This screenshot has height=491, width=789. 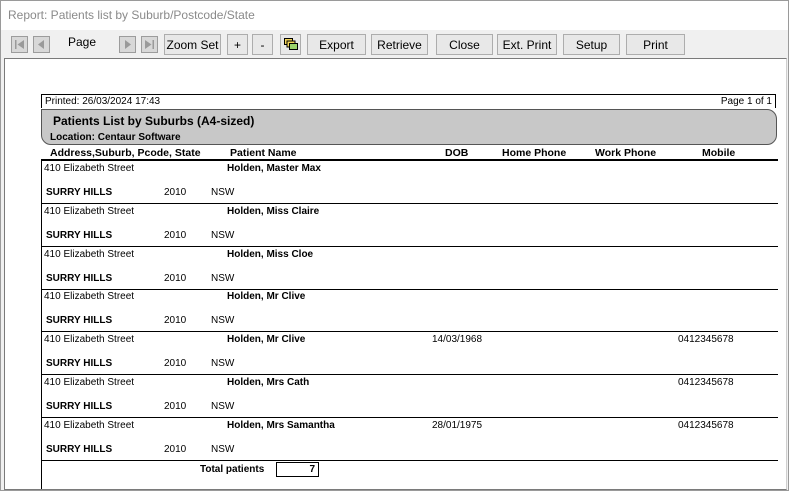 I want to click on column-header-dob: DOB, so click(x=457, y=153).